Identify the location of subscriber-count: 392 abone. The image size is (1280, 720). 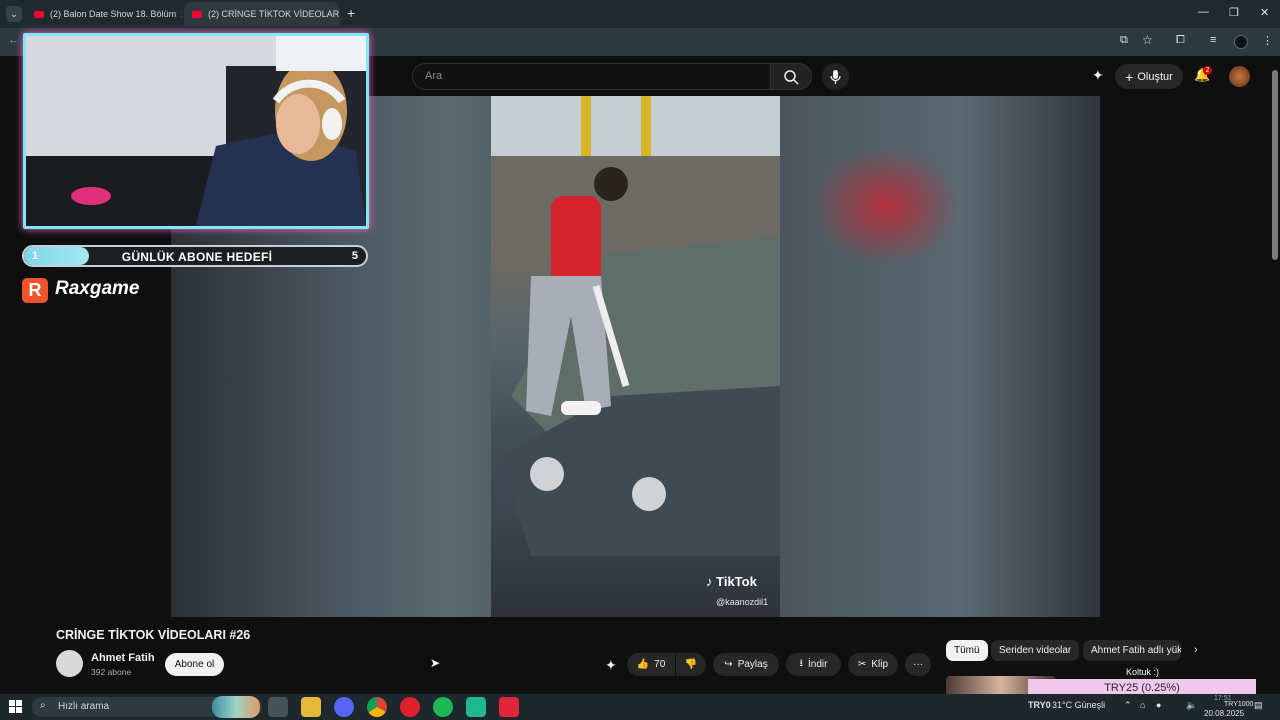
(111, 672).